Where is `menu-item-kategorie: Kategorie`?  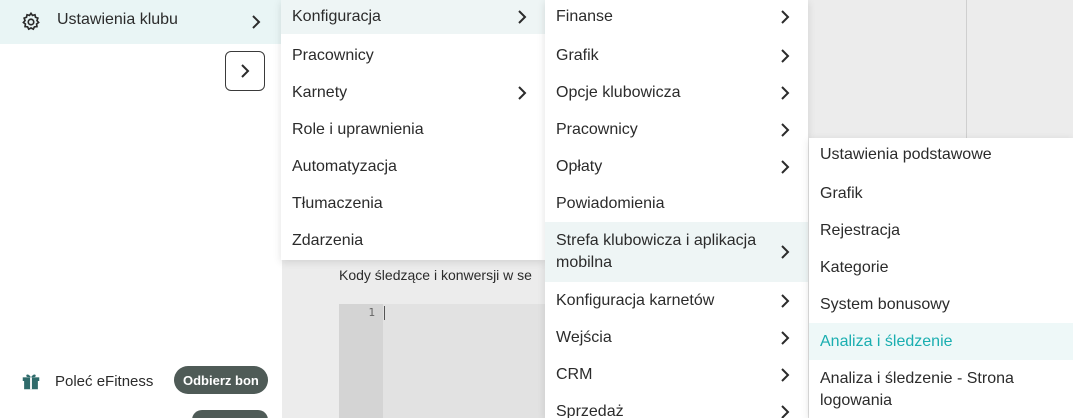
menu-item-kategorie: Kategorie is located at coordinates (941, 267).